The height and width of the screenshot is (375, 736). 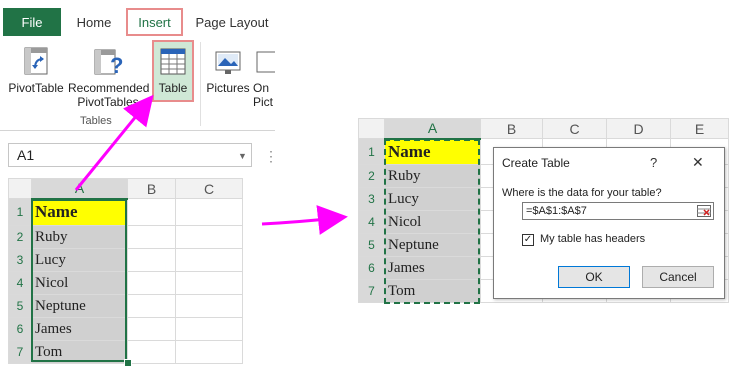 I want to click on annotation-overlay, so click(x=211, y=164).